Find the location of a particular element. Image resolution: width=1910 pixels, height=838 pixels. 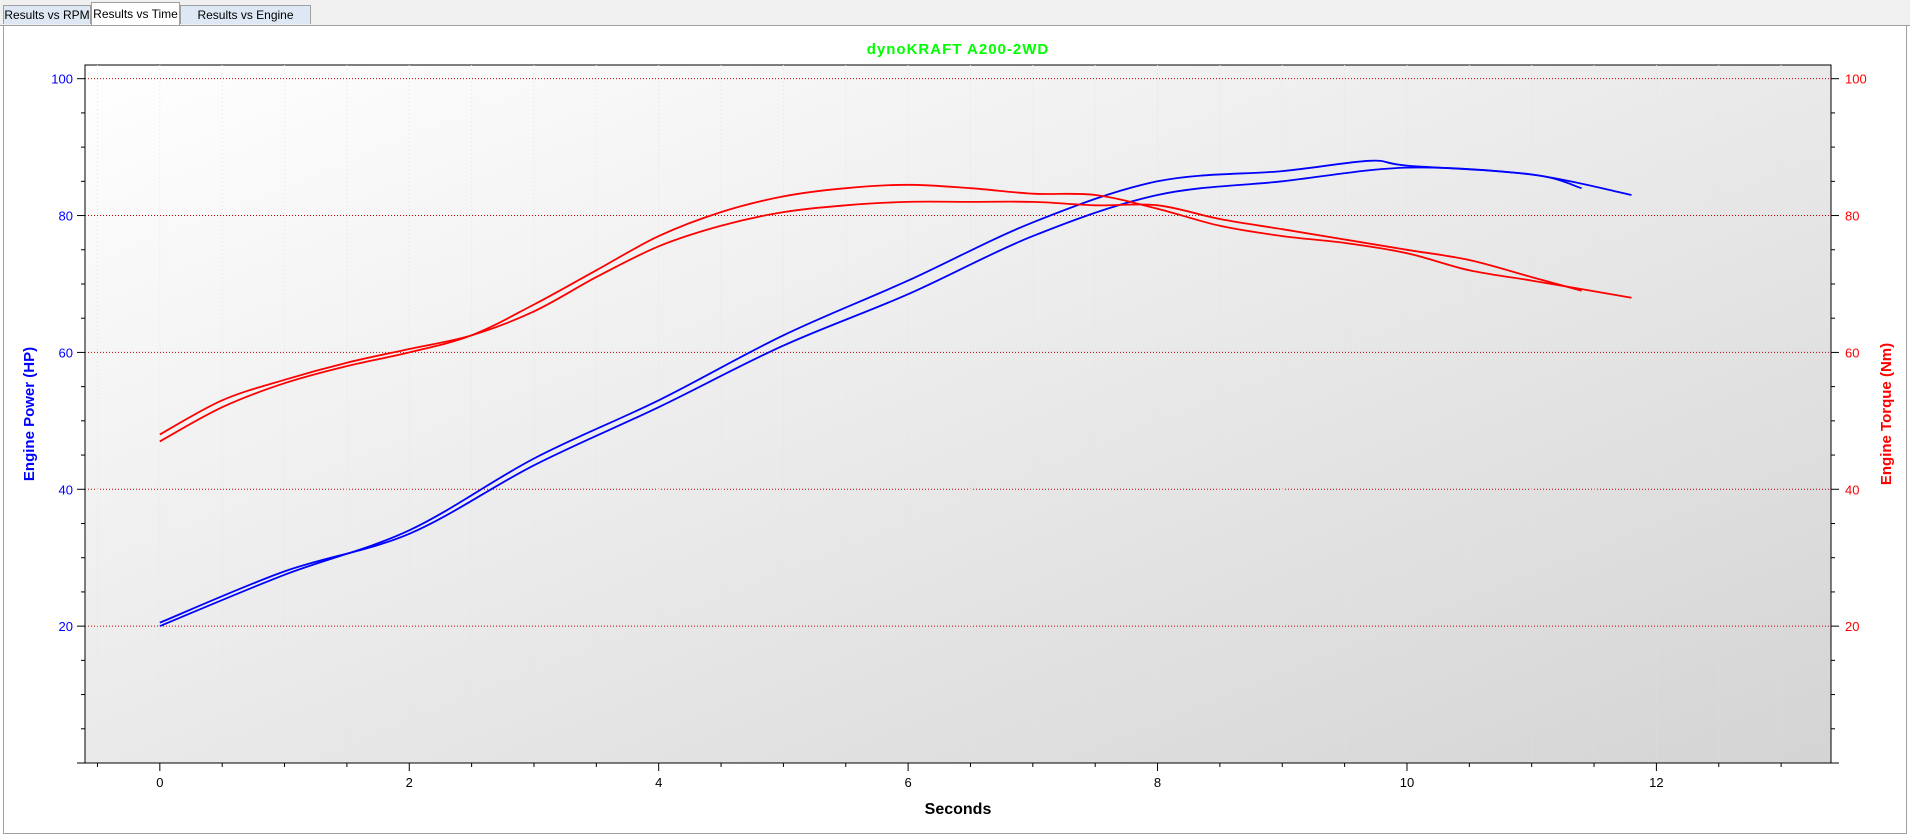

x-tick-label: 2 is located at coordinates (409, 782).